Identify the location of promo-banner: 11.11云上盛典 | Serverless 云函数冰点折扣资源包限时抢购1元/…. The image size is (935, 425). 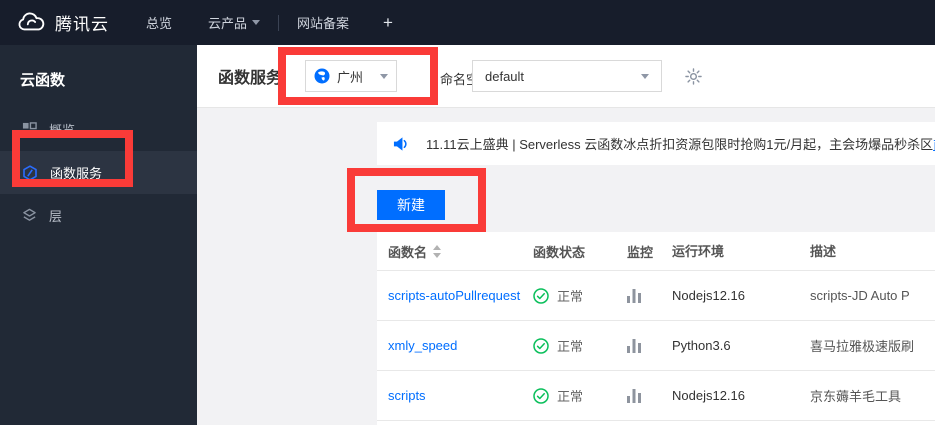
(656, 143).